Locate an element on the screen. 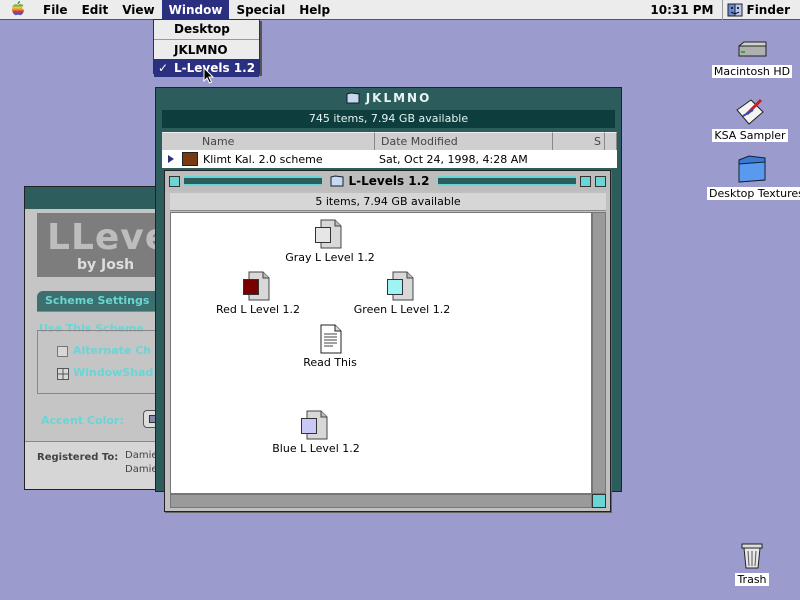  alternate-checkbox is located at coordinates (62, 351).